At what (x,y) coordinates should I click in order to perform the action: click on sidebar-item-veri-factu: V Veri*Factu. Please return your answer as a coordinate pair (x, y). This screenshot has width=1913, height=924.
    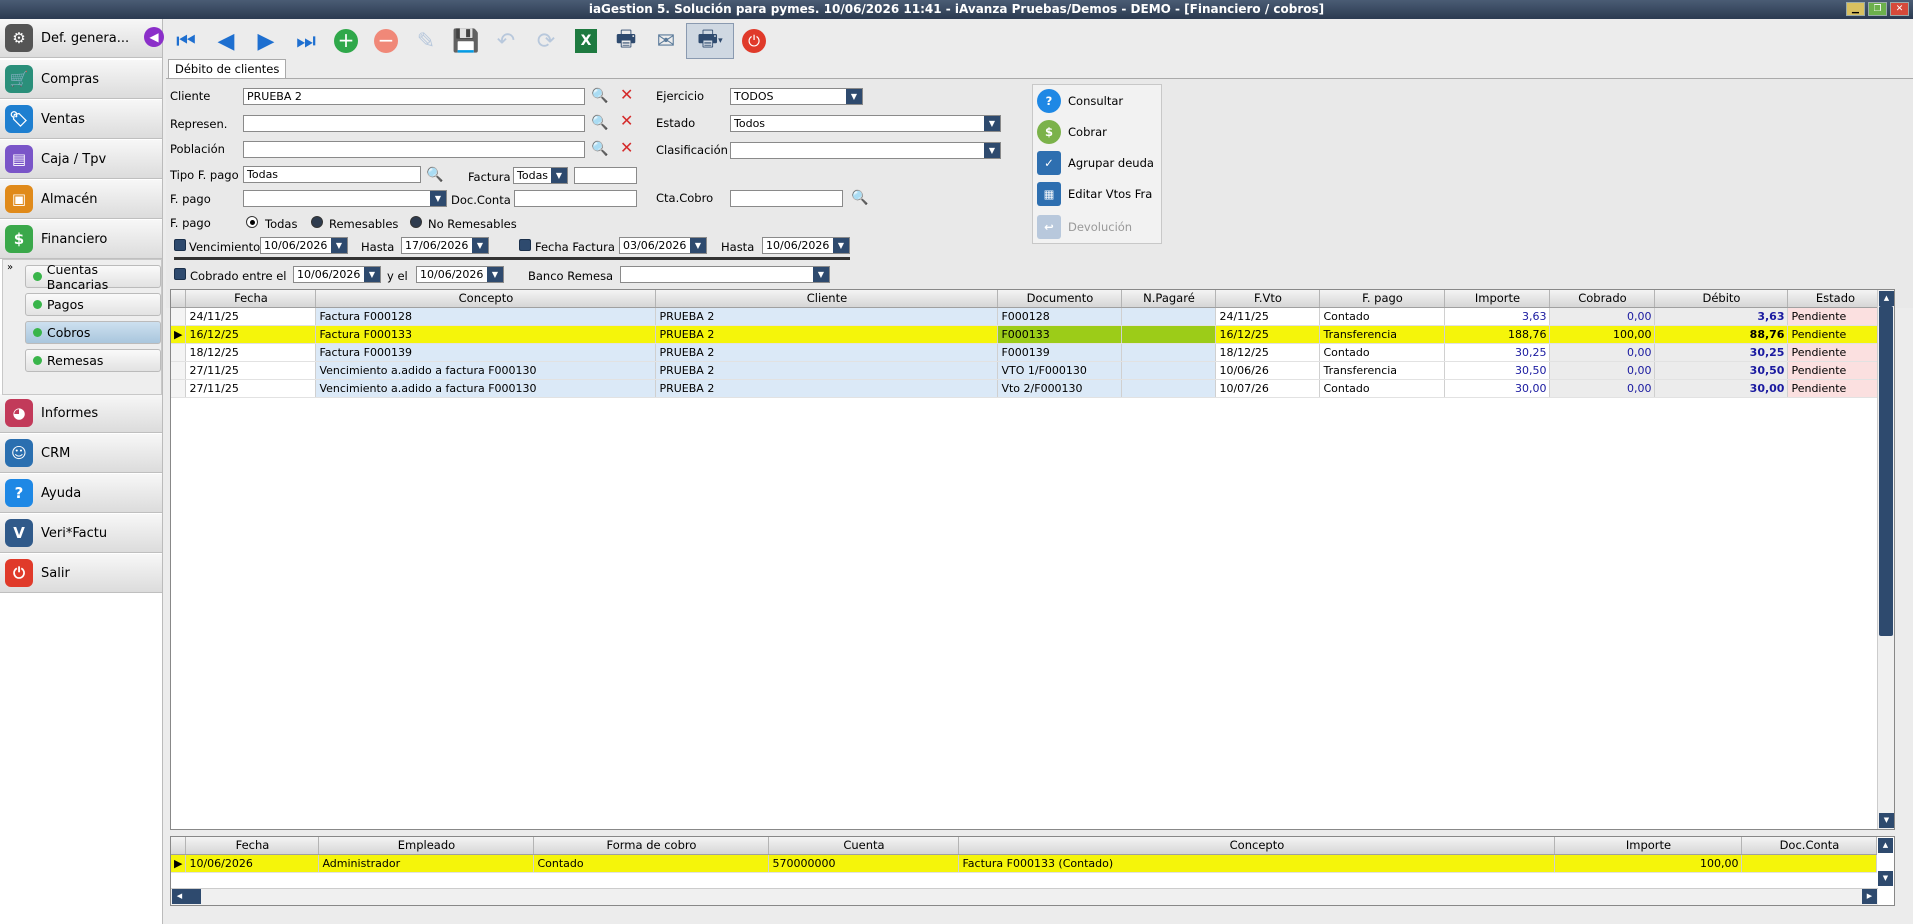
    Looking at the image, I should click on (81, 533).